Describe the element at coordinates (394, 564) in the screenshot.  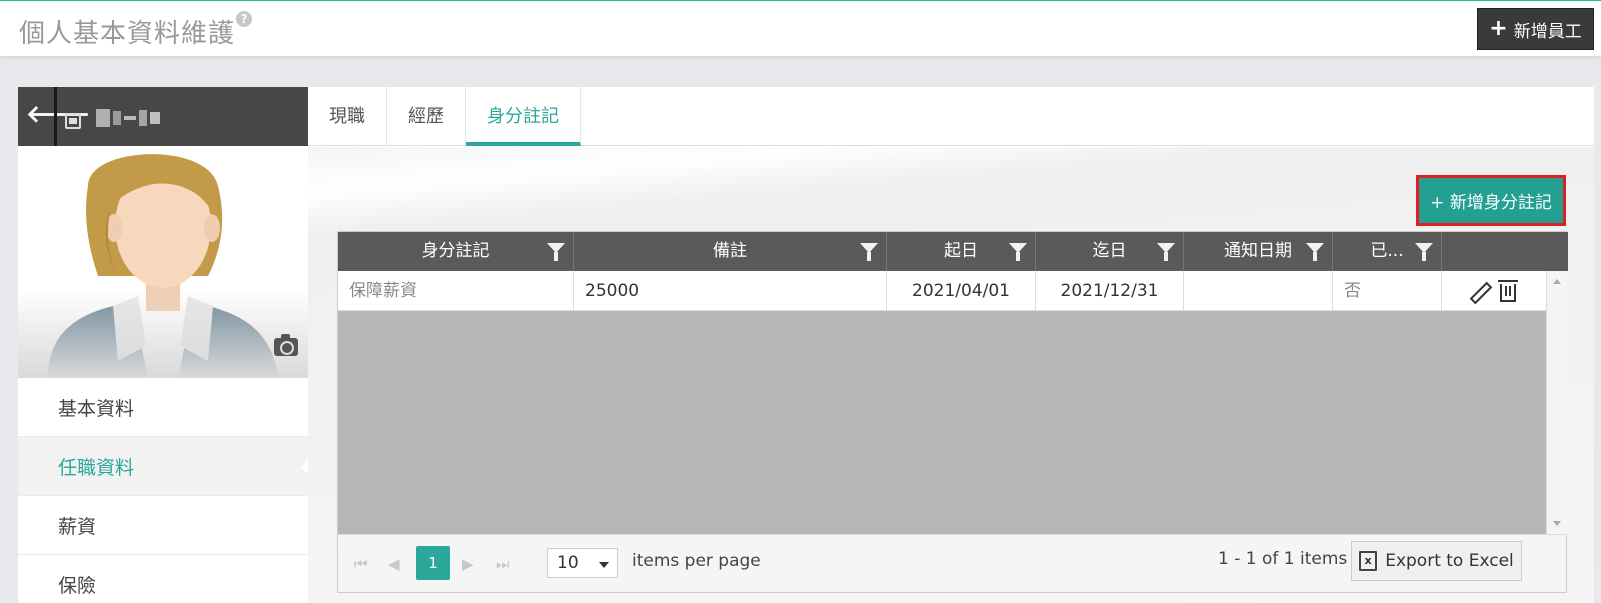
I see `prev-page-icon: ◀` at that location.